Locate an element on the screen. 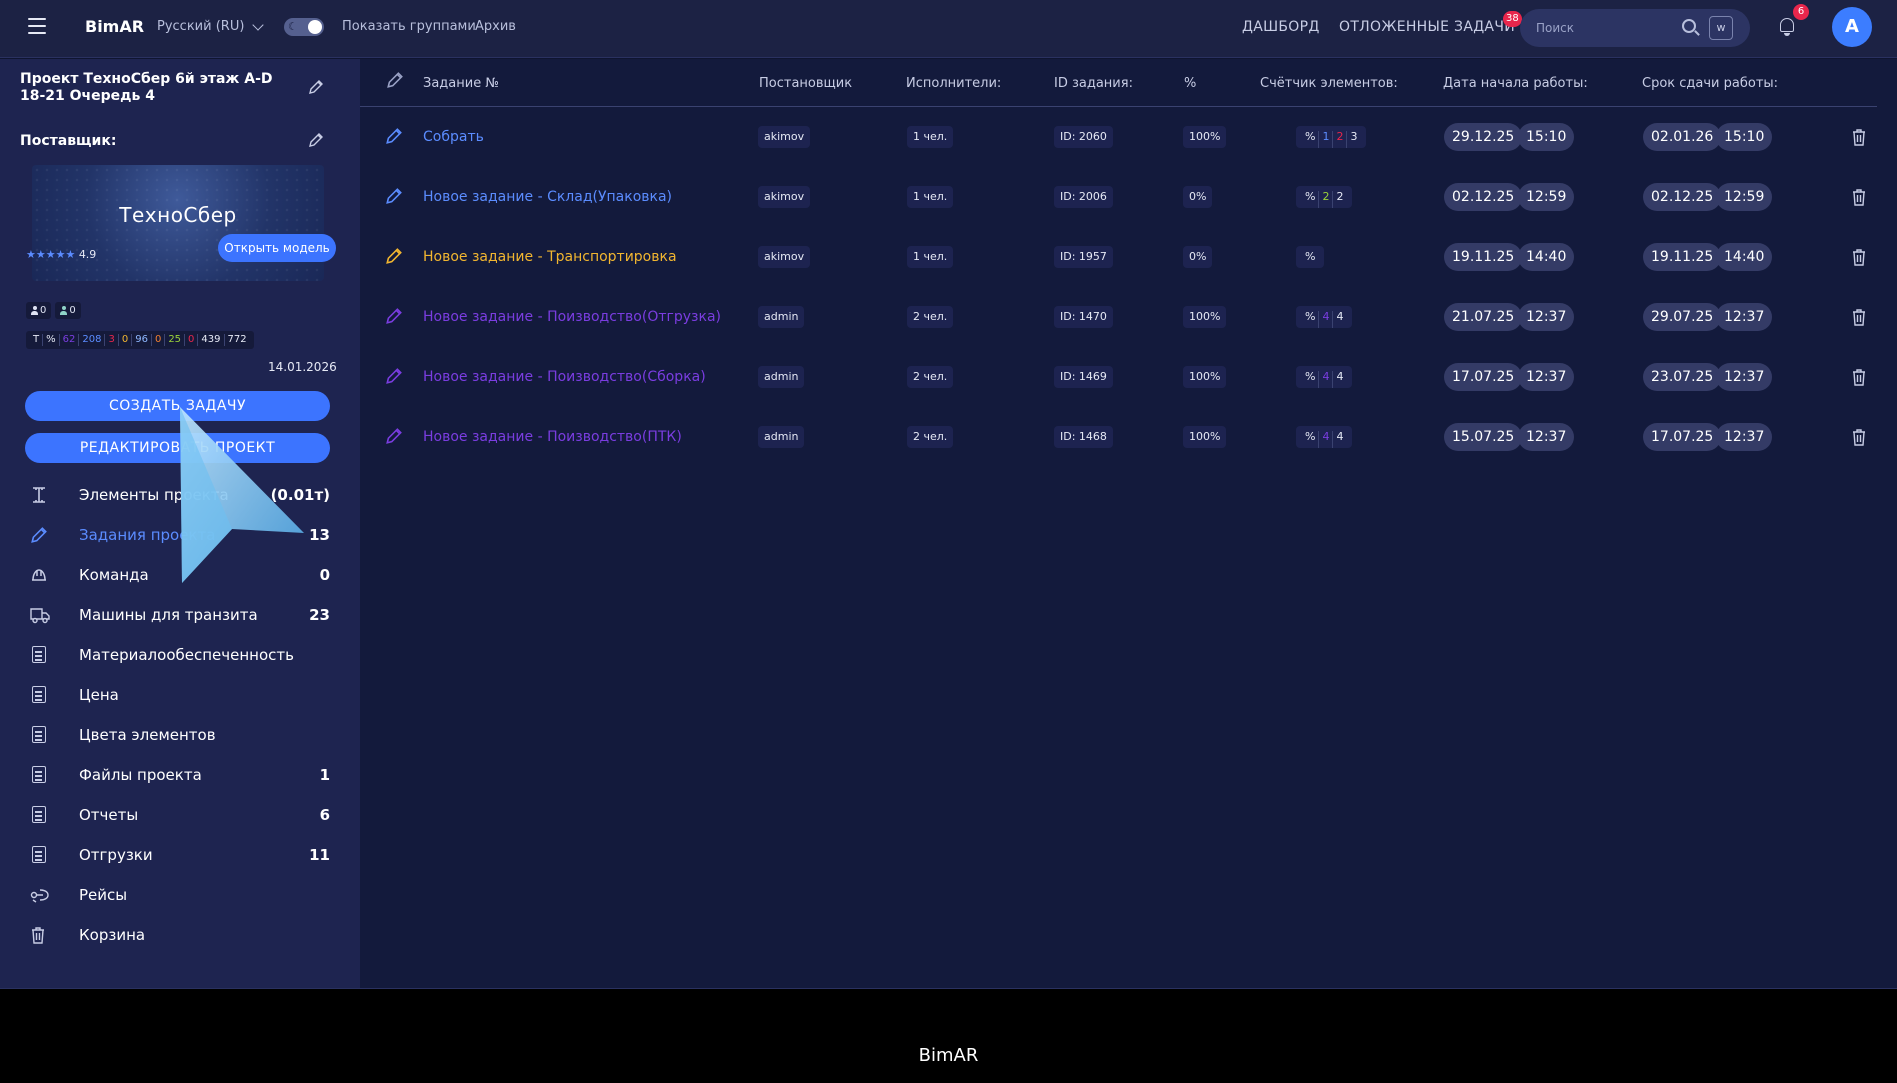 The height and width of the screenshot is (1083, 1897). show-groups-link: Показать группами is located at coordinates (409, 26).